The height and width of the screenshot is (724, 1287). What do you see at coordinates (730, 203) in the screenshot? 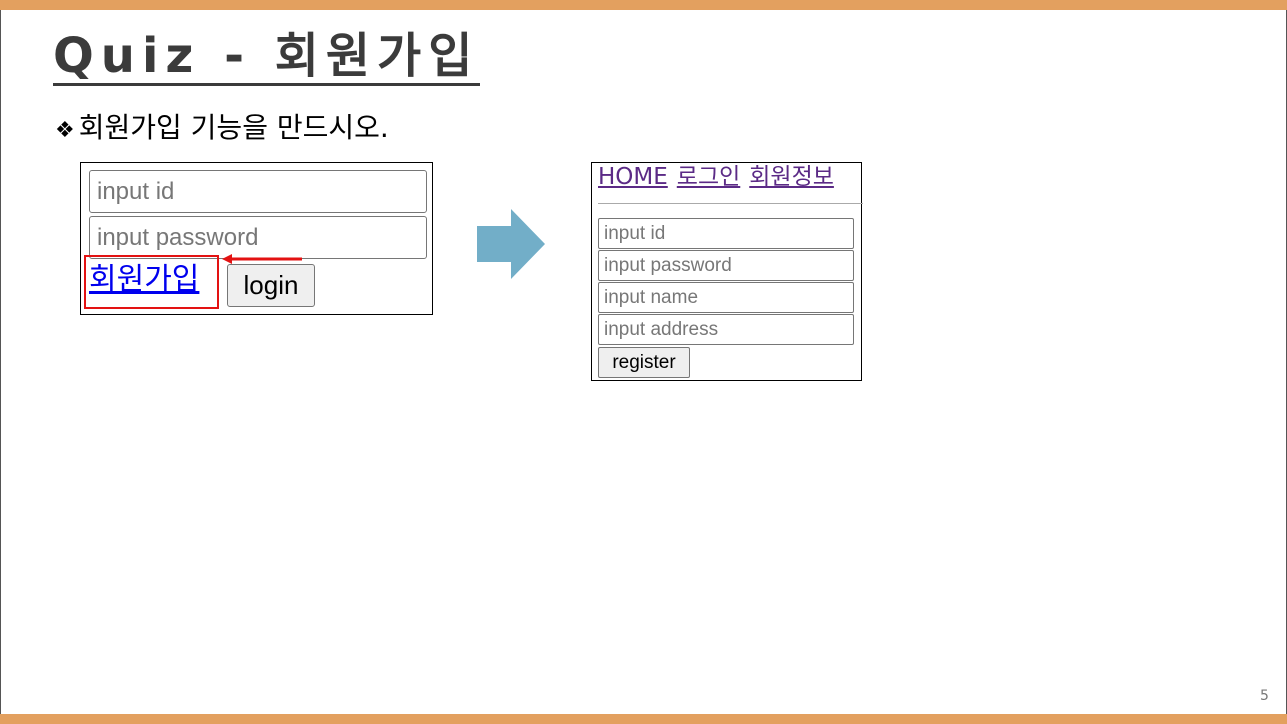
I see `nav-divider` at bounding box center [730, 203].